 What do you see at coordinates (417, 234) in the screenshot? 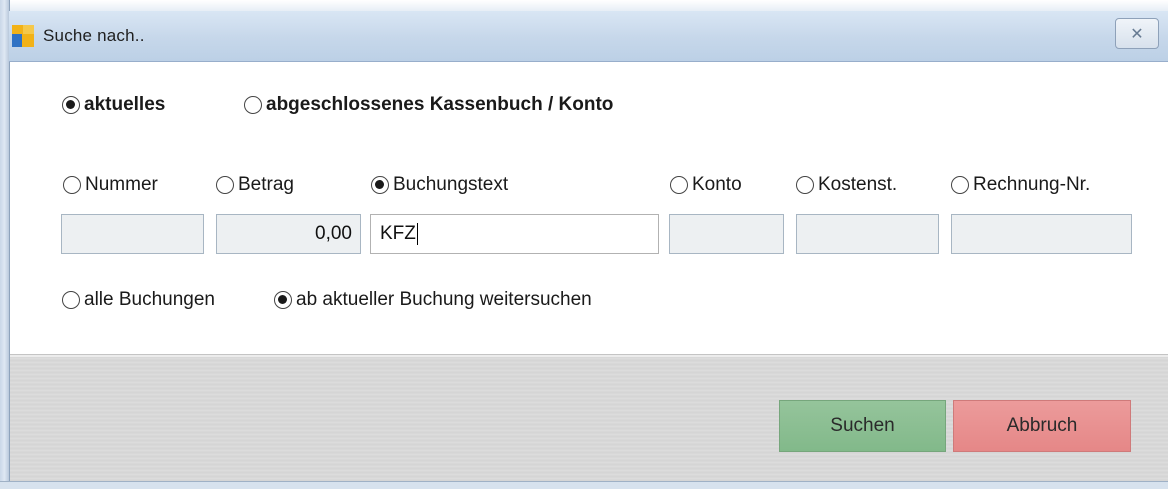
I see `text-cursor` at bounding box center [417, 234].